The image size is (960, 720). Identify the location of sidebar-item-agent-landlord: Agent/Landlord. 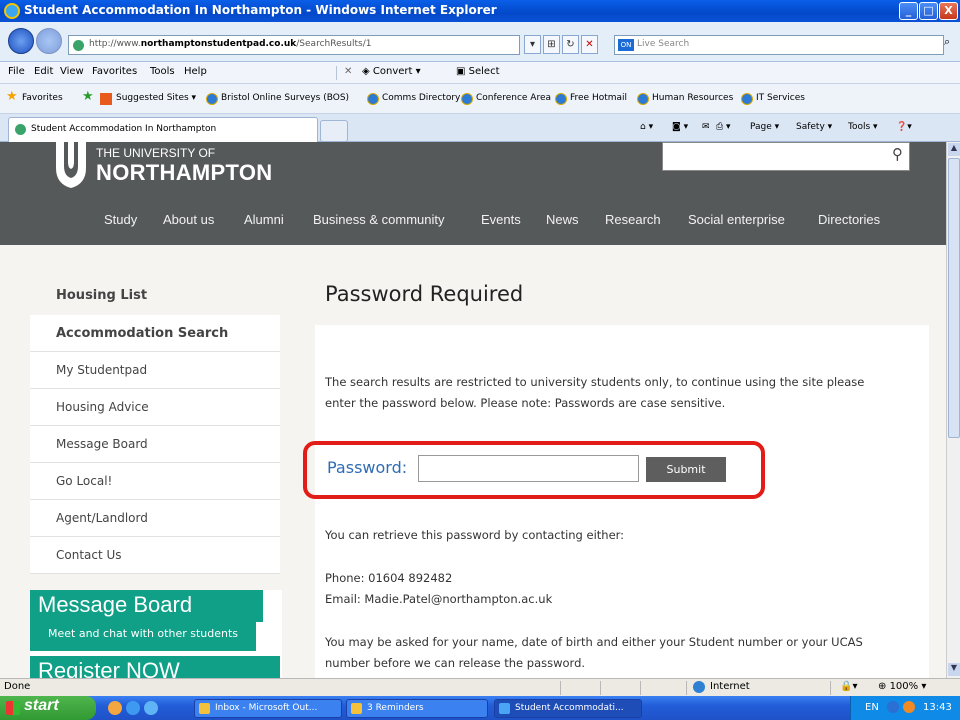
(155, 518).